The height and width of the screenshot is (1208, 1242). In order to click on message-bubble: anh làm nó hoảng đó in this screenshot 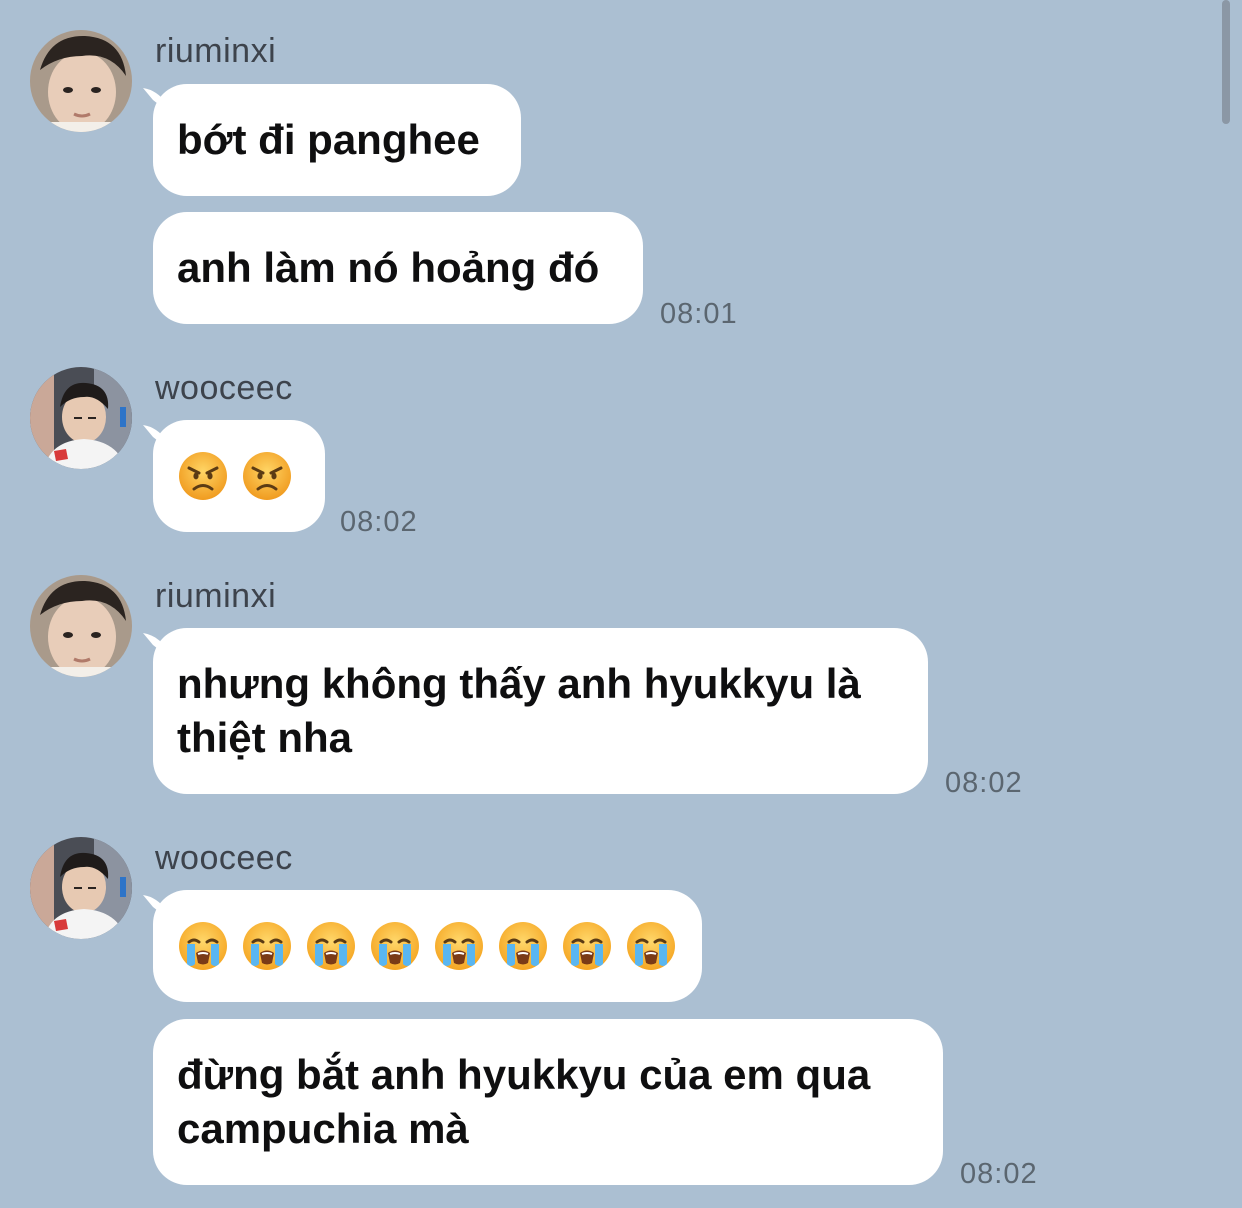, I will do `click(398, 268)`.